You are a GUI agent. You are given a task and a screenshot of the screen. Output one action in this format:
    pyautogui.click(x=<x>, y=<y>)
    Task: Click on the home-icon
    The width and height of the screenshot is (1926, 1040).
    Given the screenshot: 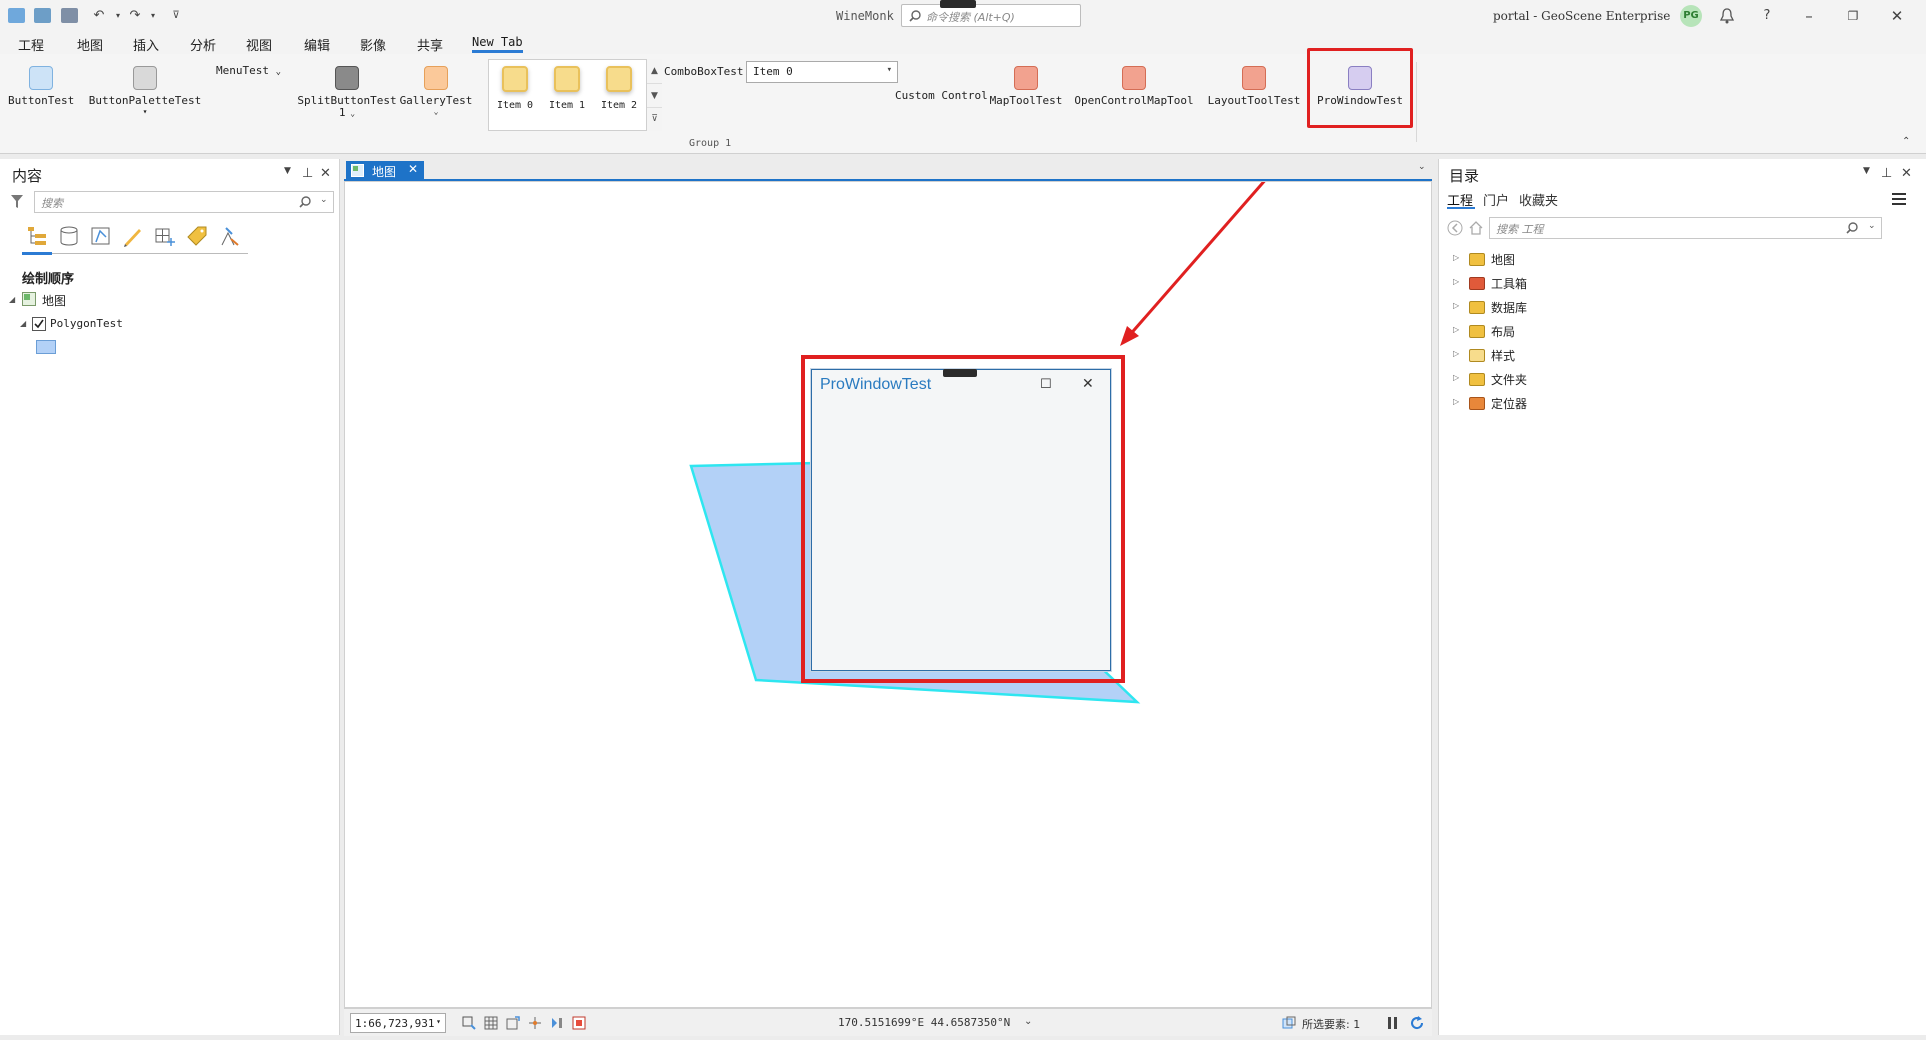 What is the action you would take?
    pyautogui.click(x=1476, y=228)
    